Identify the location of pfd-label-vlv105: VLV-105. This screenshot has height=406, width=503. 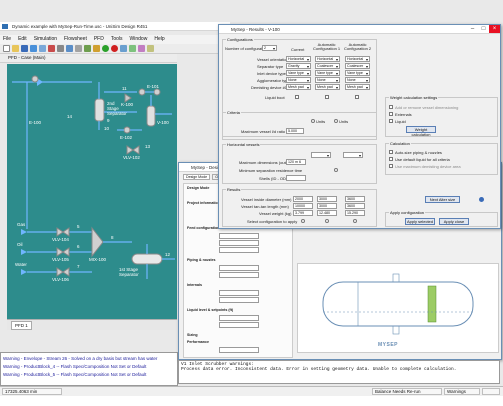
(60, 259).